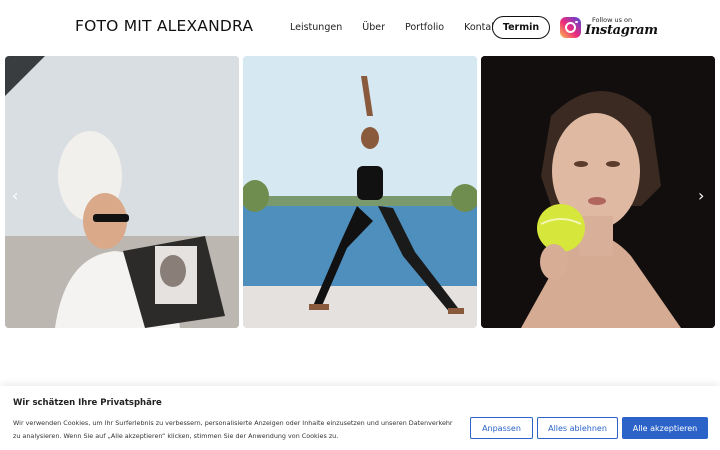  Describe the element at coordinates (701, 195) in the screenshot. I see `carousel-next-icon: ›` at that location.